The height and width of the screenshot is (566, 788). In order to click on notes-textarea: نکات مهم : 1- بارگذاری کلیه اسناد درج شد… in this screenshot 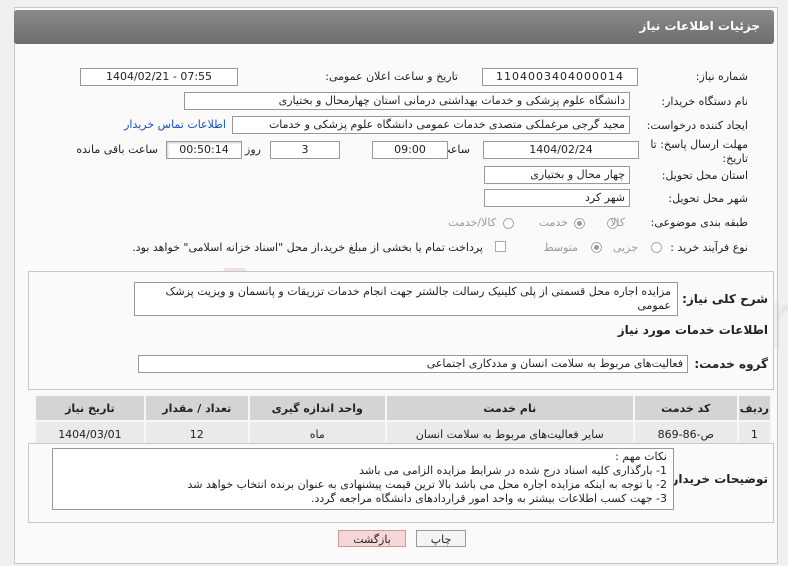, I will do `click(363, 479)`.